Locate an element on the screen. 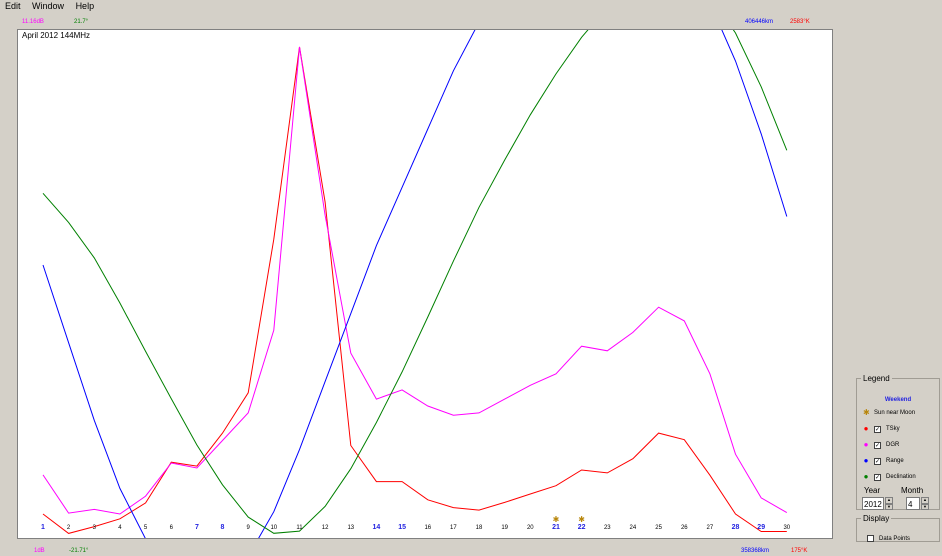 The height and width of the screenshot is (556, 942). x-tick-label: 23 is located at coordinates (607, 528).